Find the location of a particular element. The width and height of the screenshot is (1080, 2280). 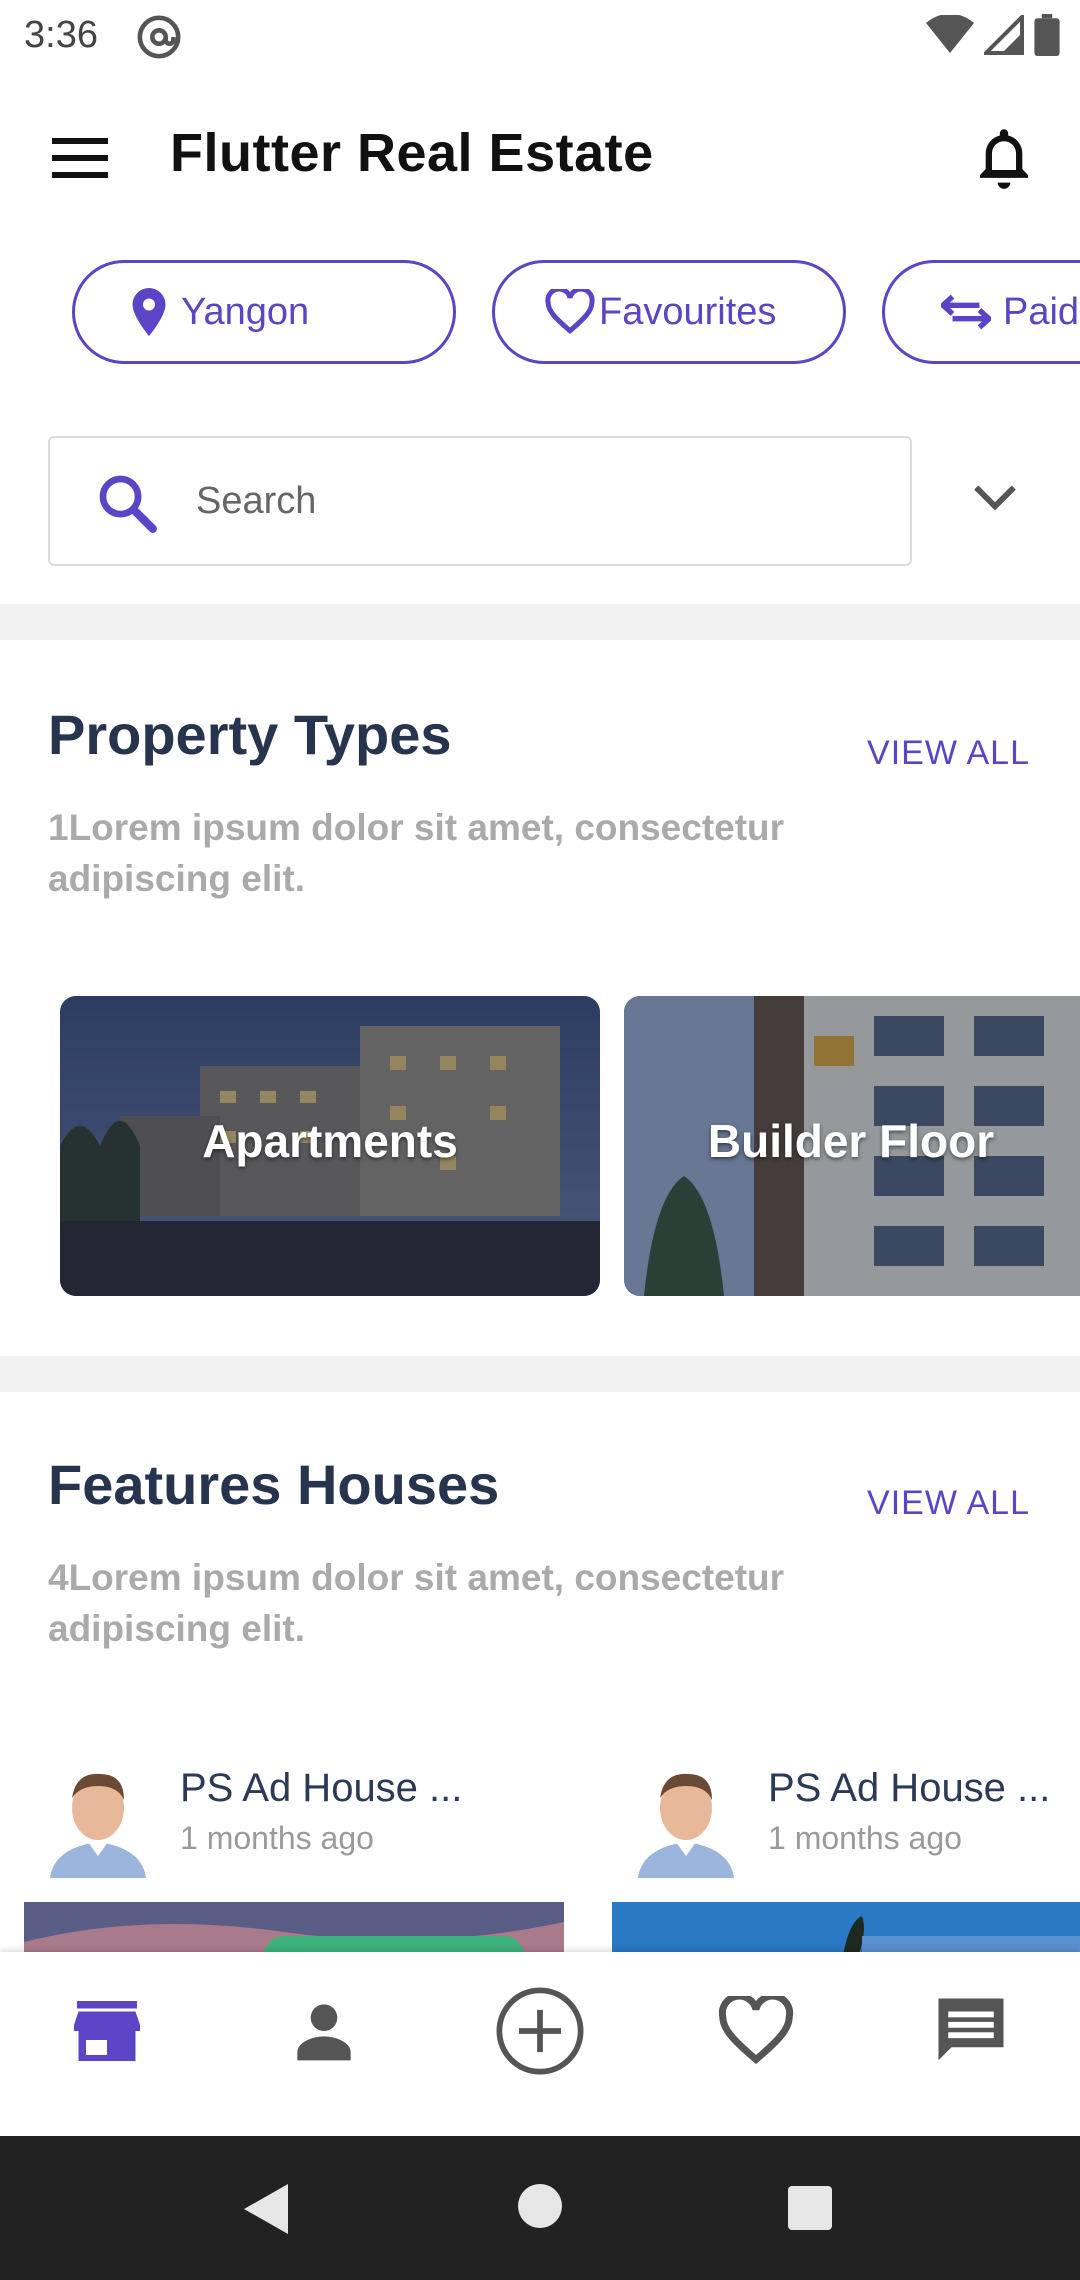

home-icon is located at coordinates (540, 2206).